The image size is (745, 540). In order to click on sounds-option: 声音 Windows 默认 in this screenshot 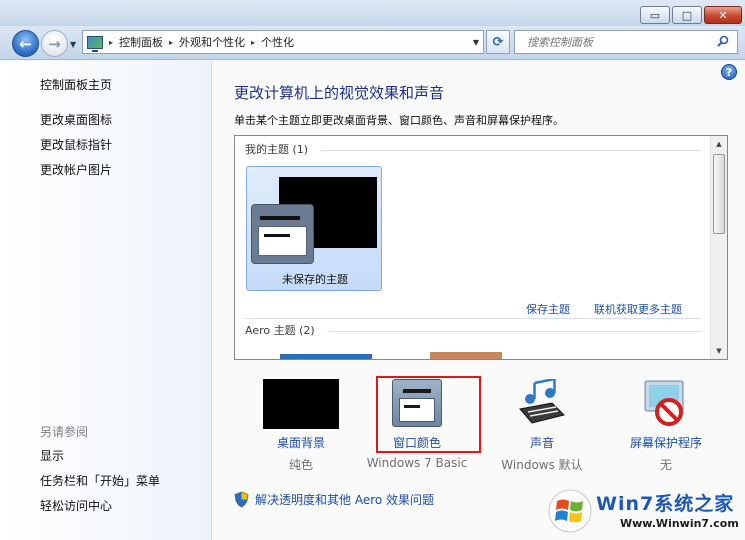, I will do `click(542, 423)`.